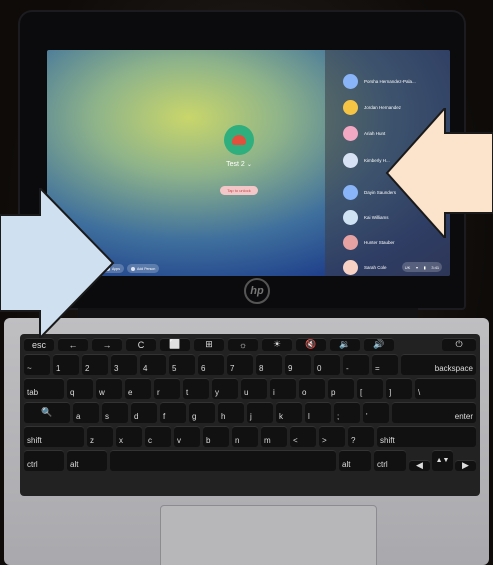  I want to click on chevron-down-icon: ⌄, so click(249, 165).